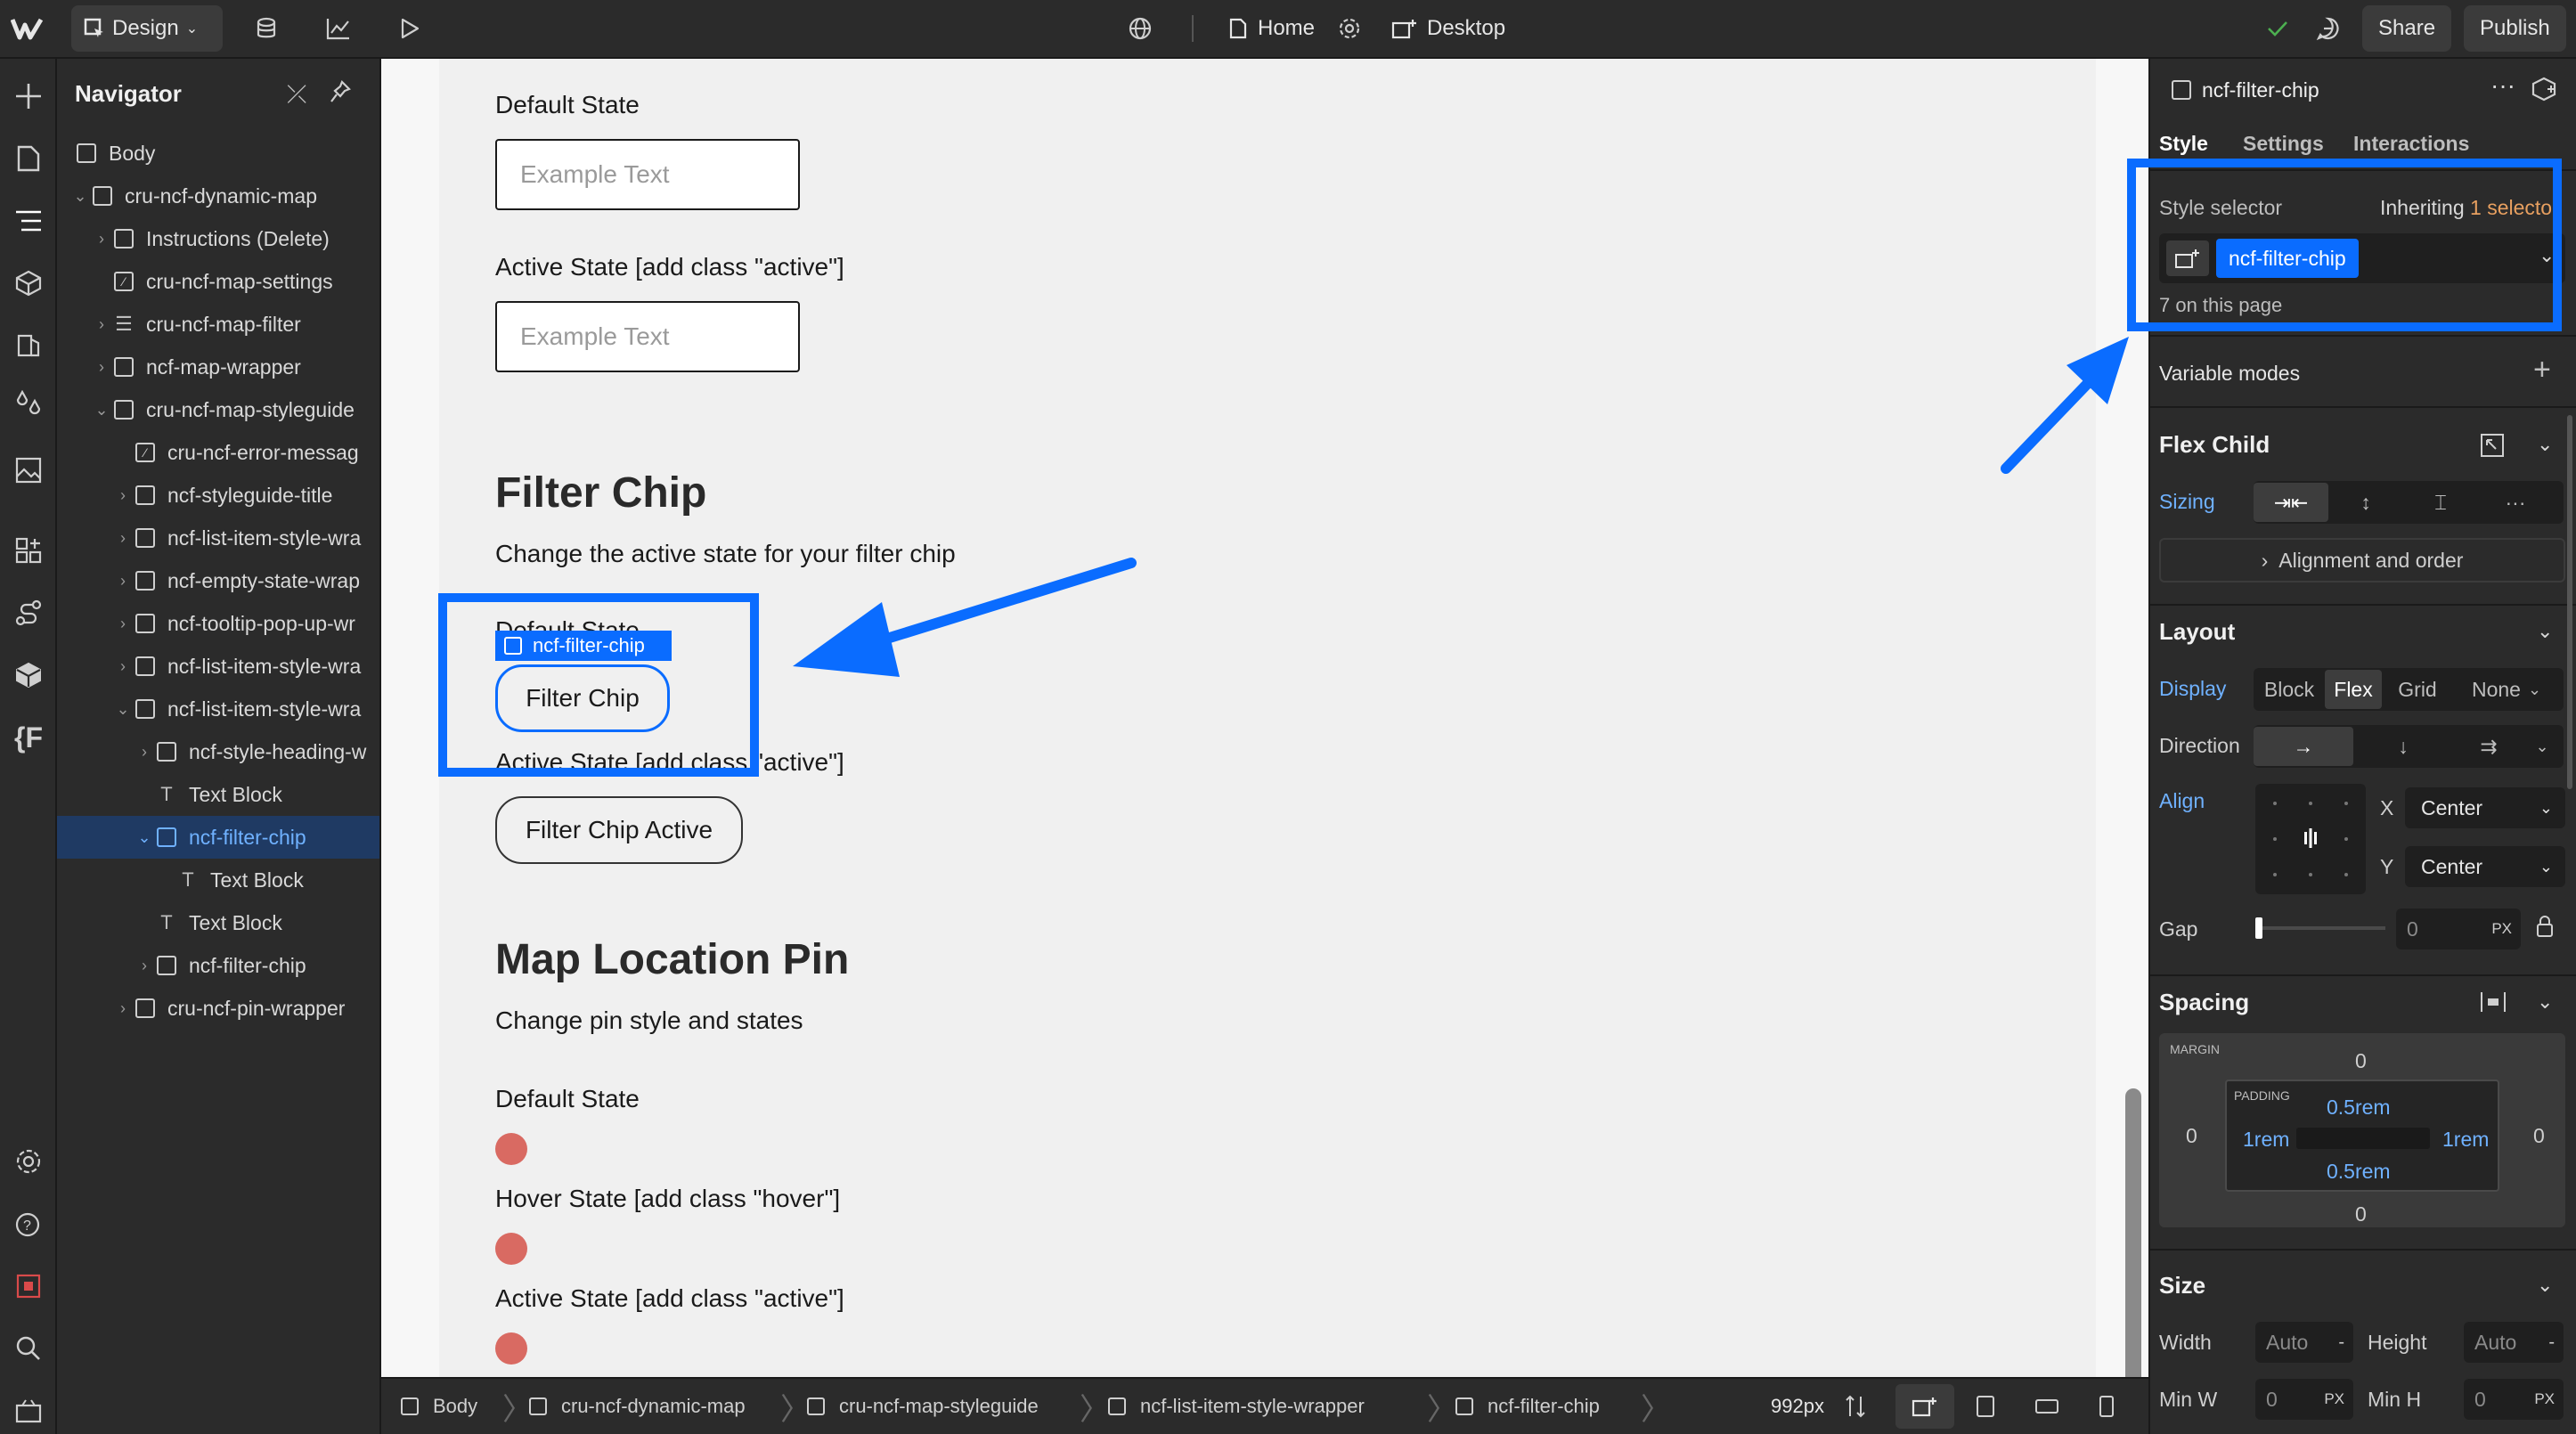 The image size is (2576, 1434). What do you see at coordinates (965, 617) in the screenshot?
I see `arrow-to-chip-icon` at bounding box center [965, 617].